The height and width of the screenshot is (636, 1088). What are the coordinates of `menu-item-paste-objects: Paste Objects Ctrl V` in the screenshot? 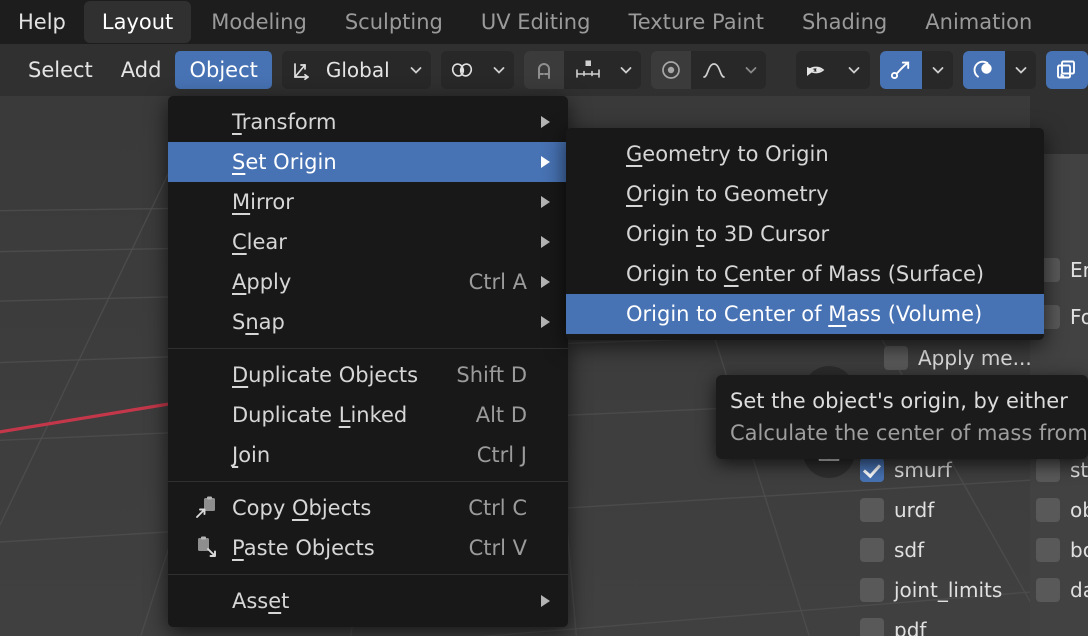 It's located at (368, 548).